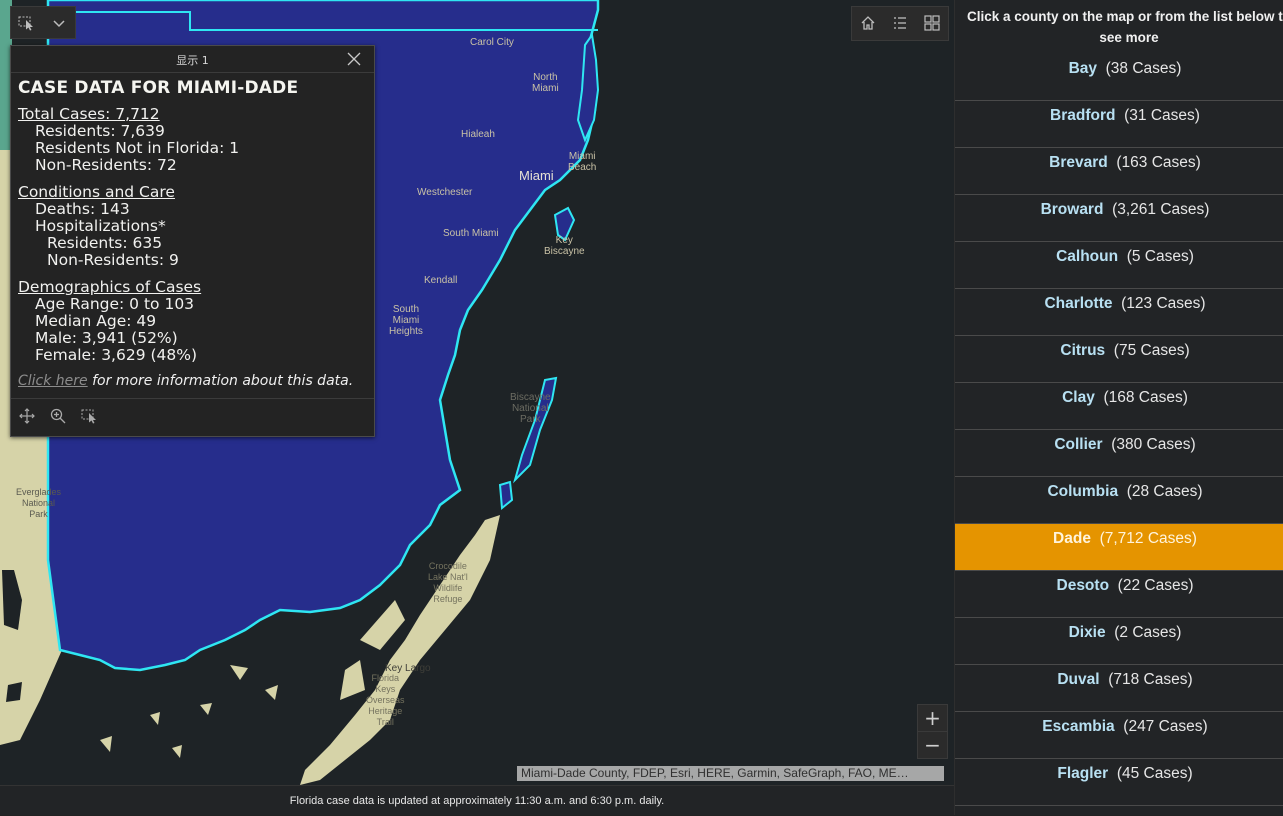 Image resolution: width=1283 pixels, height=816 pixels. Describe the element at coordinates (1119, 492) in the screenshot. I see `county-row-content: Columbia (28 Cases)` at that location.